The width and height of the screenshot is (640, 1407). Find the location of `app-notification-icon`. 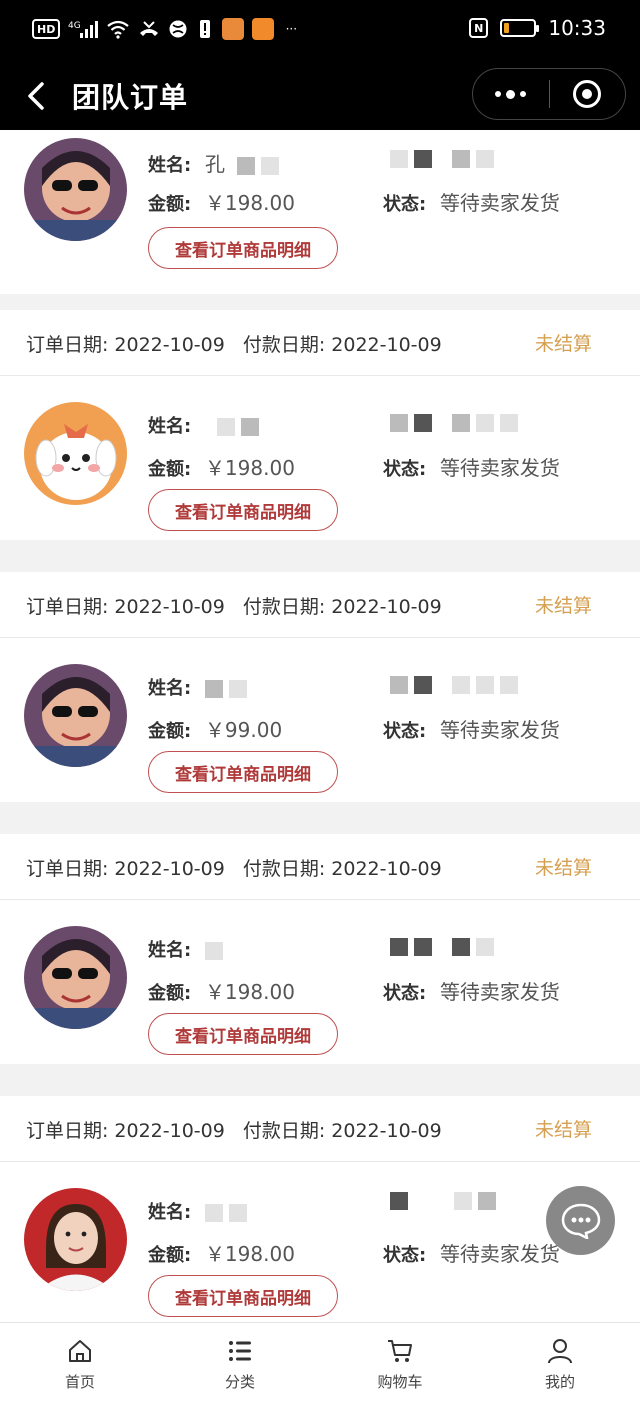

app-notification-icon is located at coordinates (233, 29).